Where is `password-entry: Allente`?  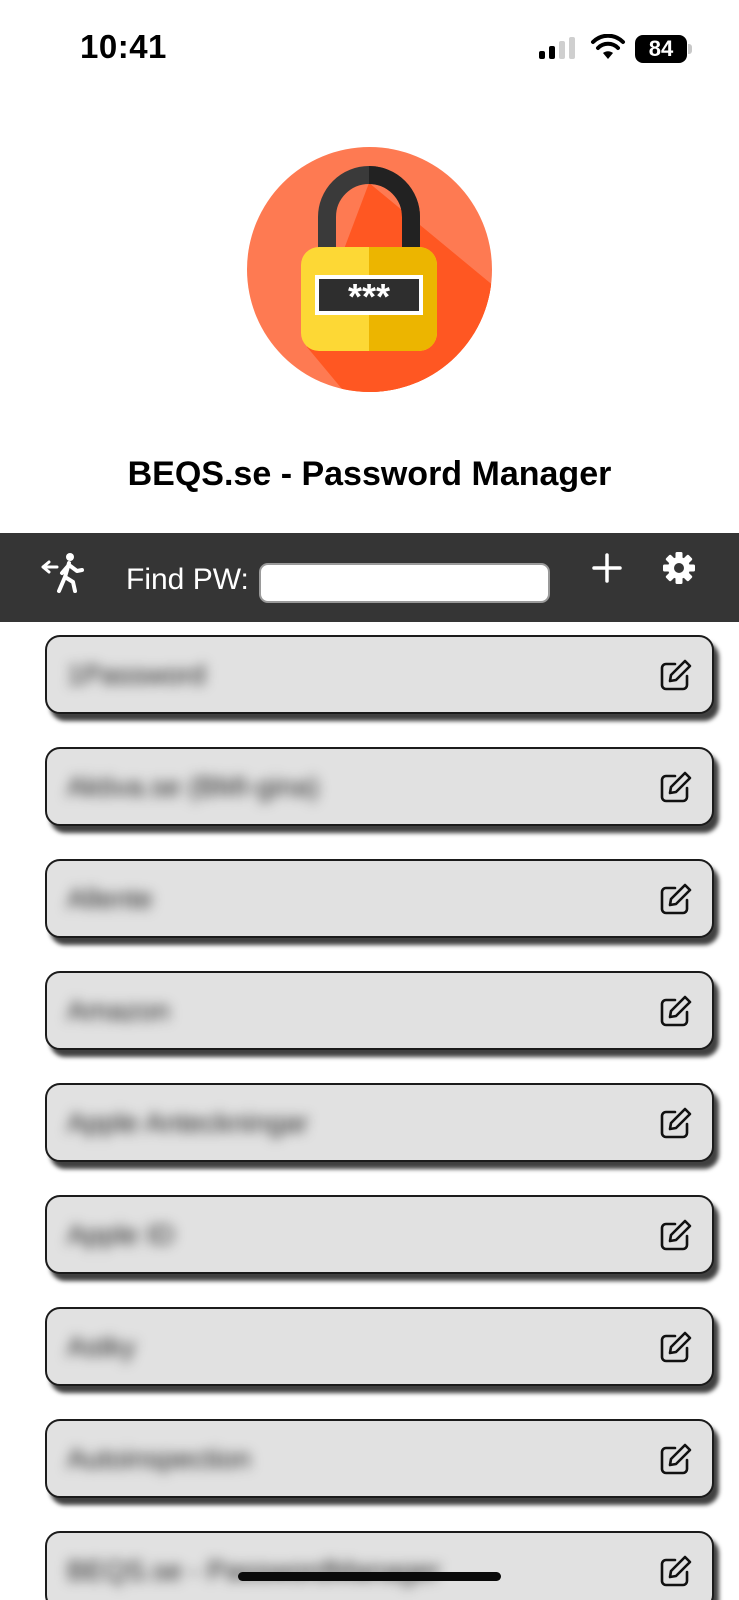
password-entry: Allente is located at coordinates (379, 898).